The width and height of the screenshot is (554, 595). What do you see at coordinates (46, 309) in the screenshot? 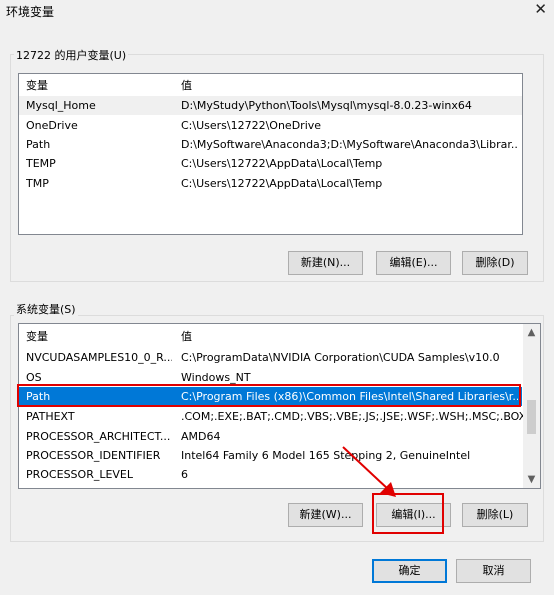
I see `system-vars-label: 系统变量(S)` at bounding box center [46, 309].